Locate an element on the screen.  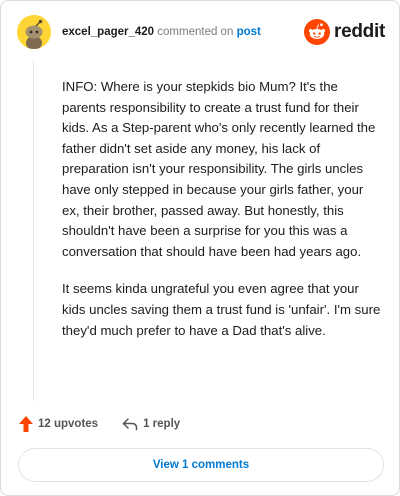
upvote-button: 12 upvotes is located at coordinates (58, 424).